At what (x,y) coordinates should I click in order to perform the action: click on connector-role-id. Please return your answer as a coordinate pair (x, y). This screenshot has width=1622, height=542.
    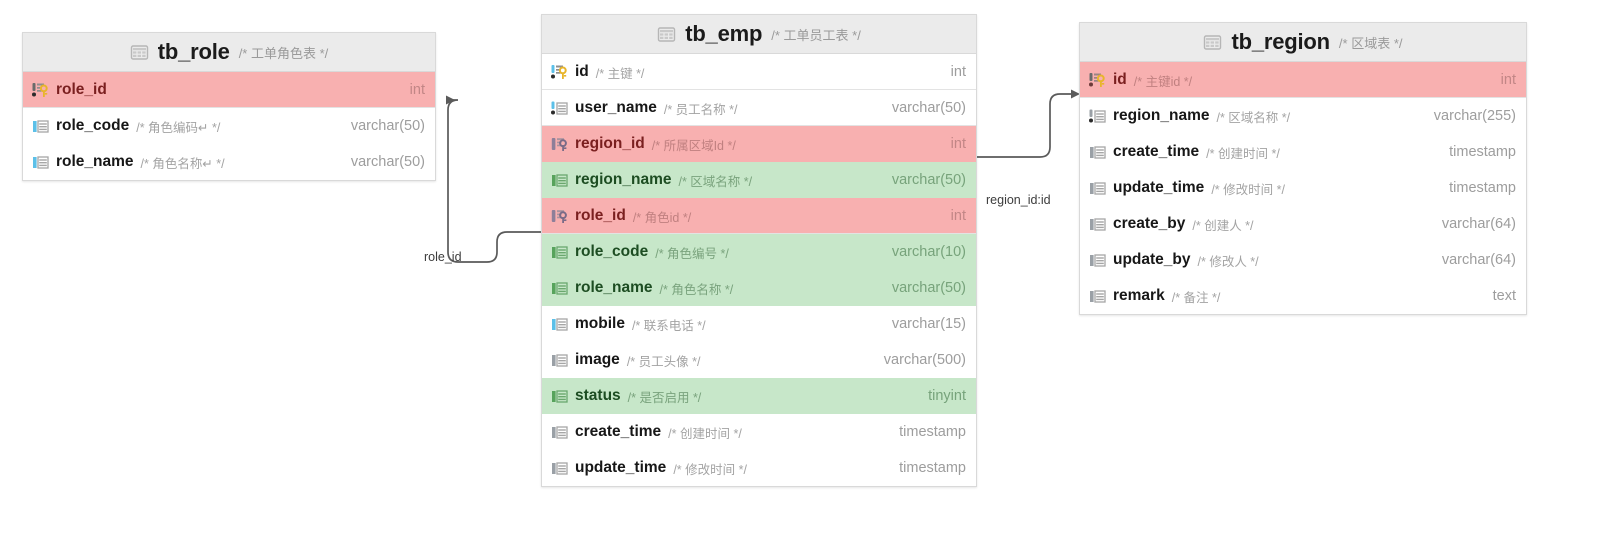
    Looking at the image, I should click on (493, 179).